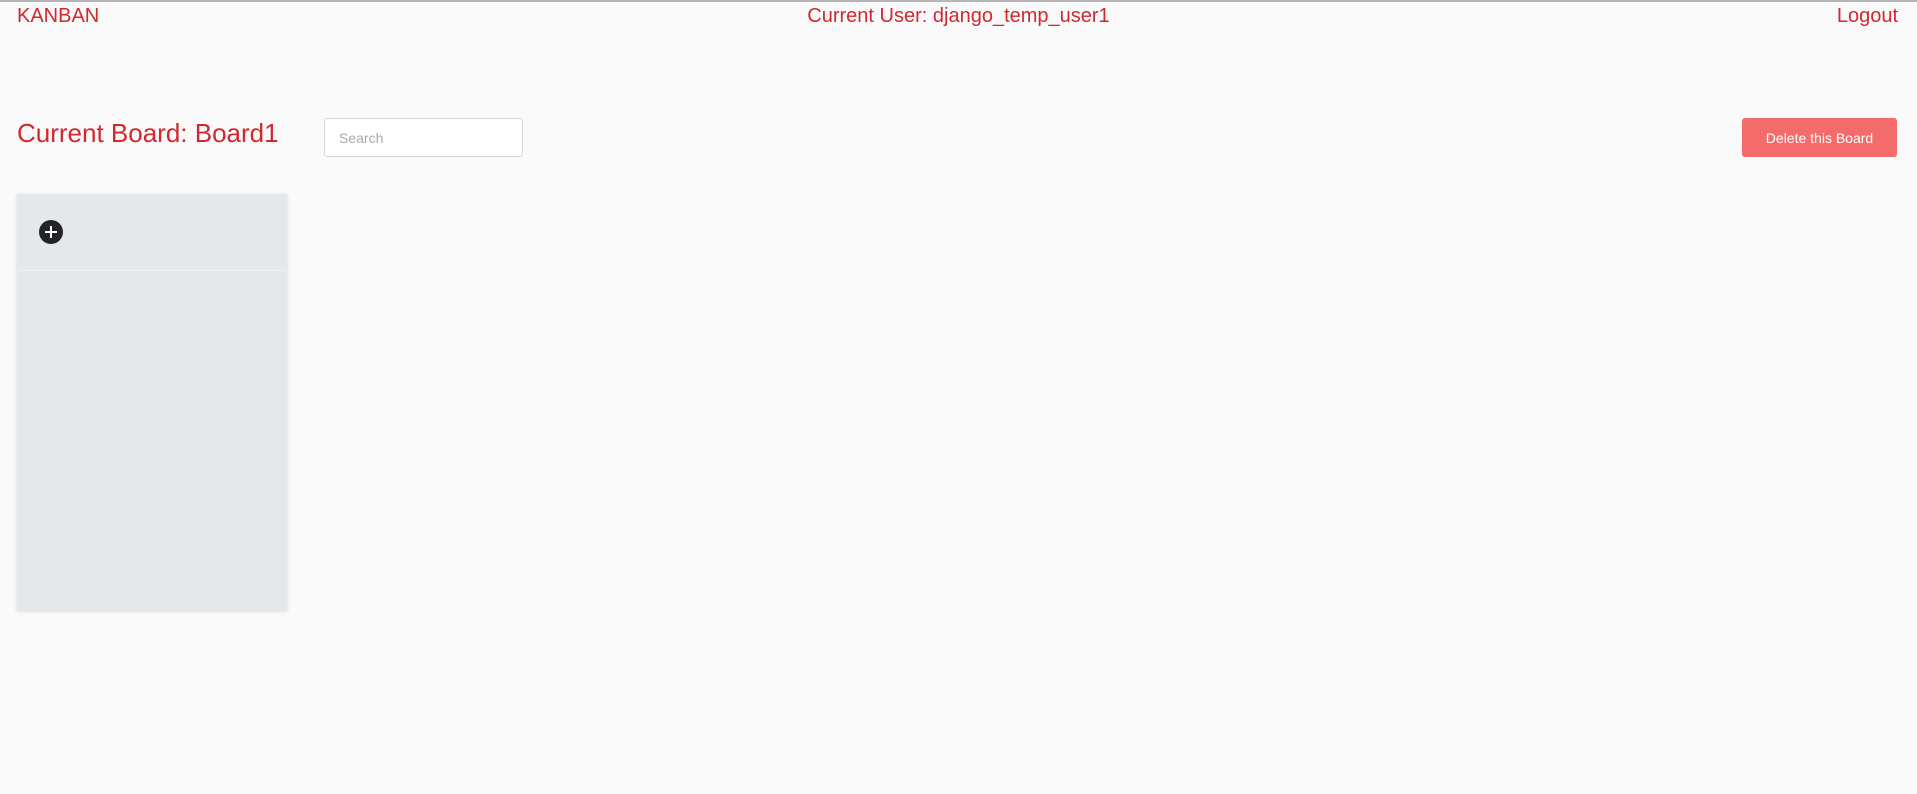 The image size is (1917, 794). I want to click on board-column, so click(152, 402).